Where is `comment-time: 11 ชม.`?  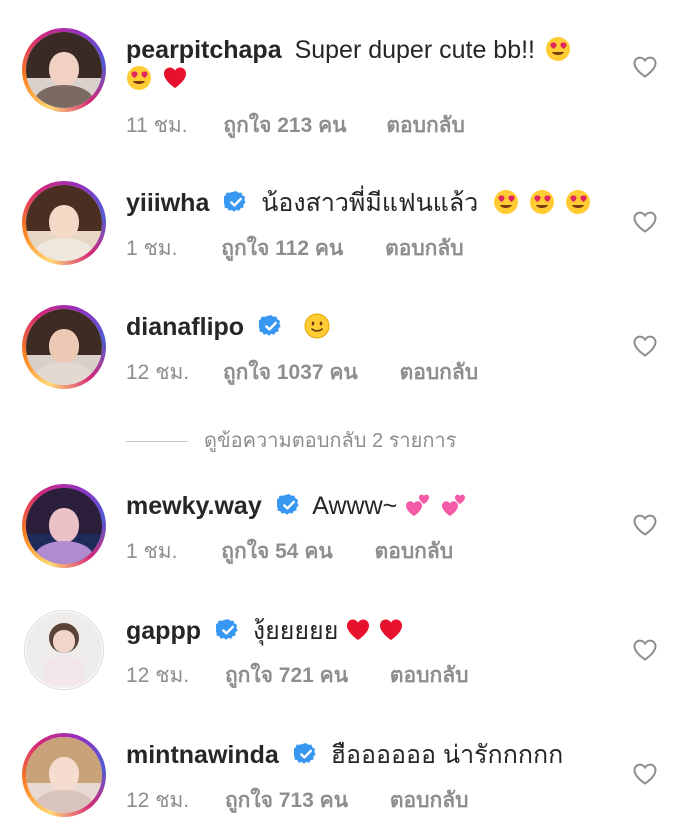 comment-time: 11 ชม. is located at coordinates (157, 125).